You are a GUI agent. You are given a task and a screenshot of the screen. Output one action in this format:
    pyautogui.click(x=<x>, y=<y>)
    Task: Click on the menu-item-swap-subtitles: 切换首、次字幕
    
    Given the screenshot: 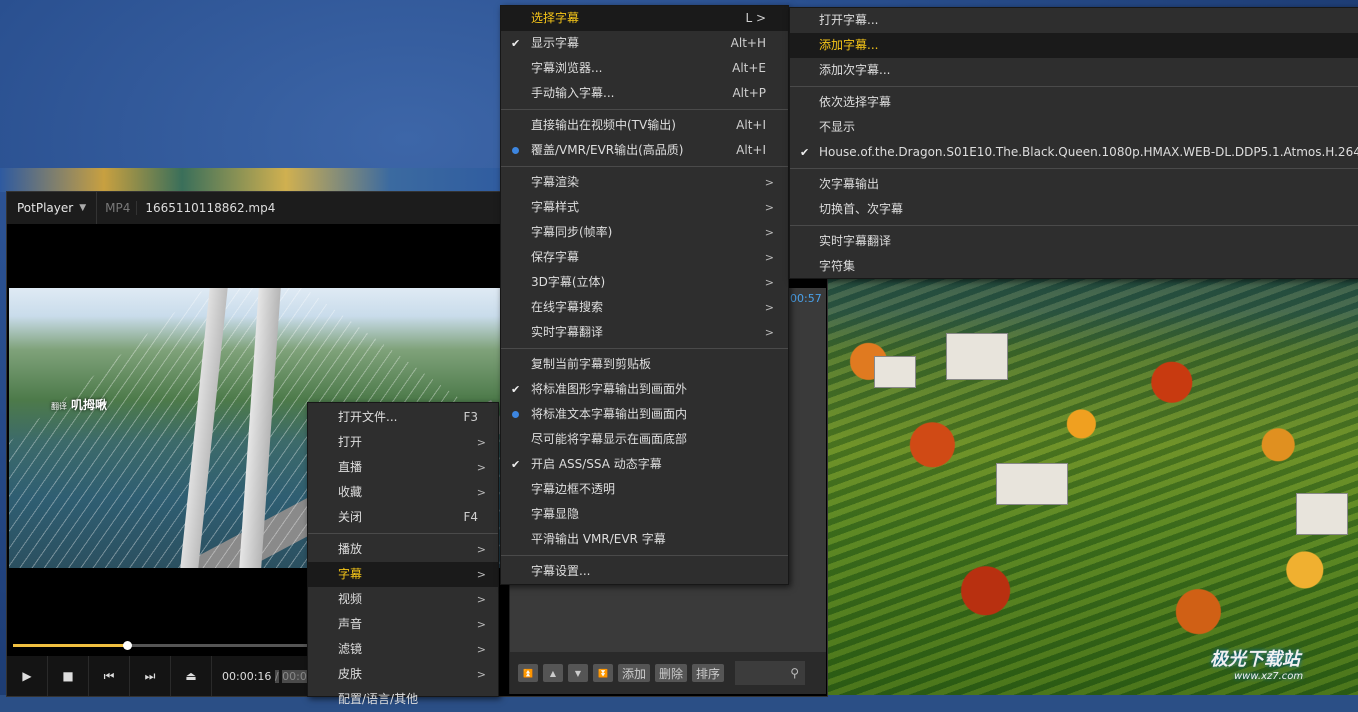 What is the action you would take?
    pyautogui.click(x=1074, y=209)
    